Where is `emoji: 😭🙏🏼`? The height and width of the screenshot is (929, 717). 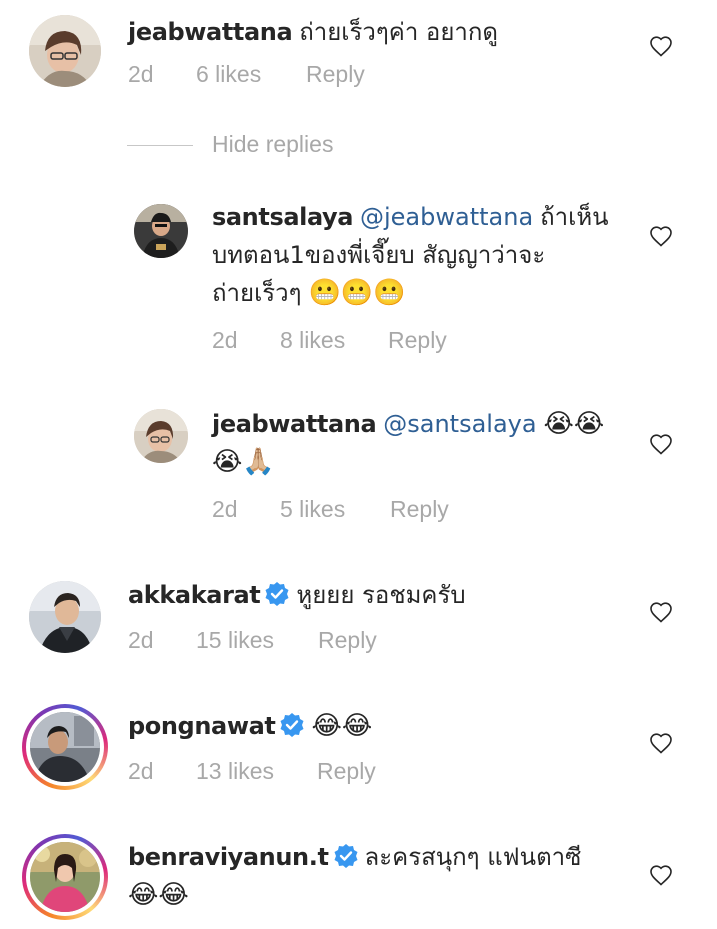 emoji: 😭🙏🏼 is located at coordinates (243, 462).